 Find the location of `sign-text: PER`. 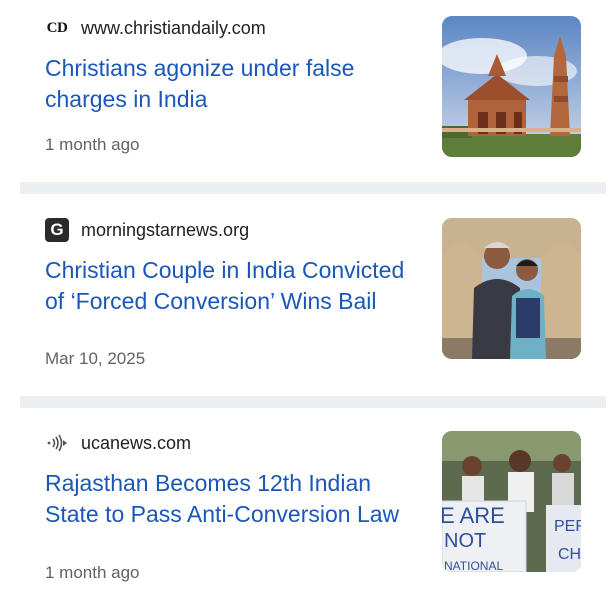

sign-text: PER is located at coordinates (567, 526).